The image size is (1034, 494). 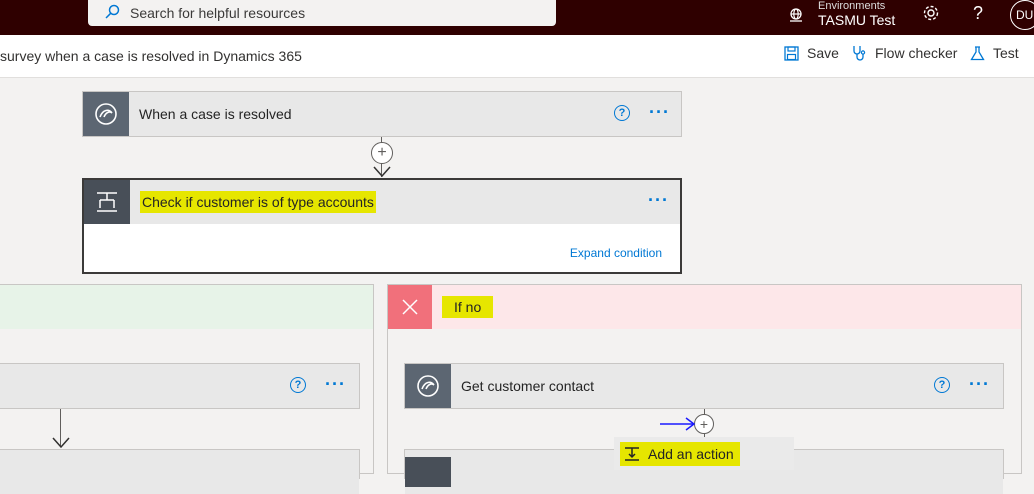 What do you see at coordinates (218, 13) in the screenshot?
I see `search-placeholder: Search for helpful resources` at bounding box center [218, 13].